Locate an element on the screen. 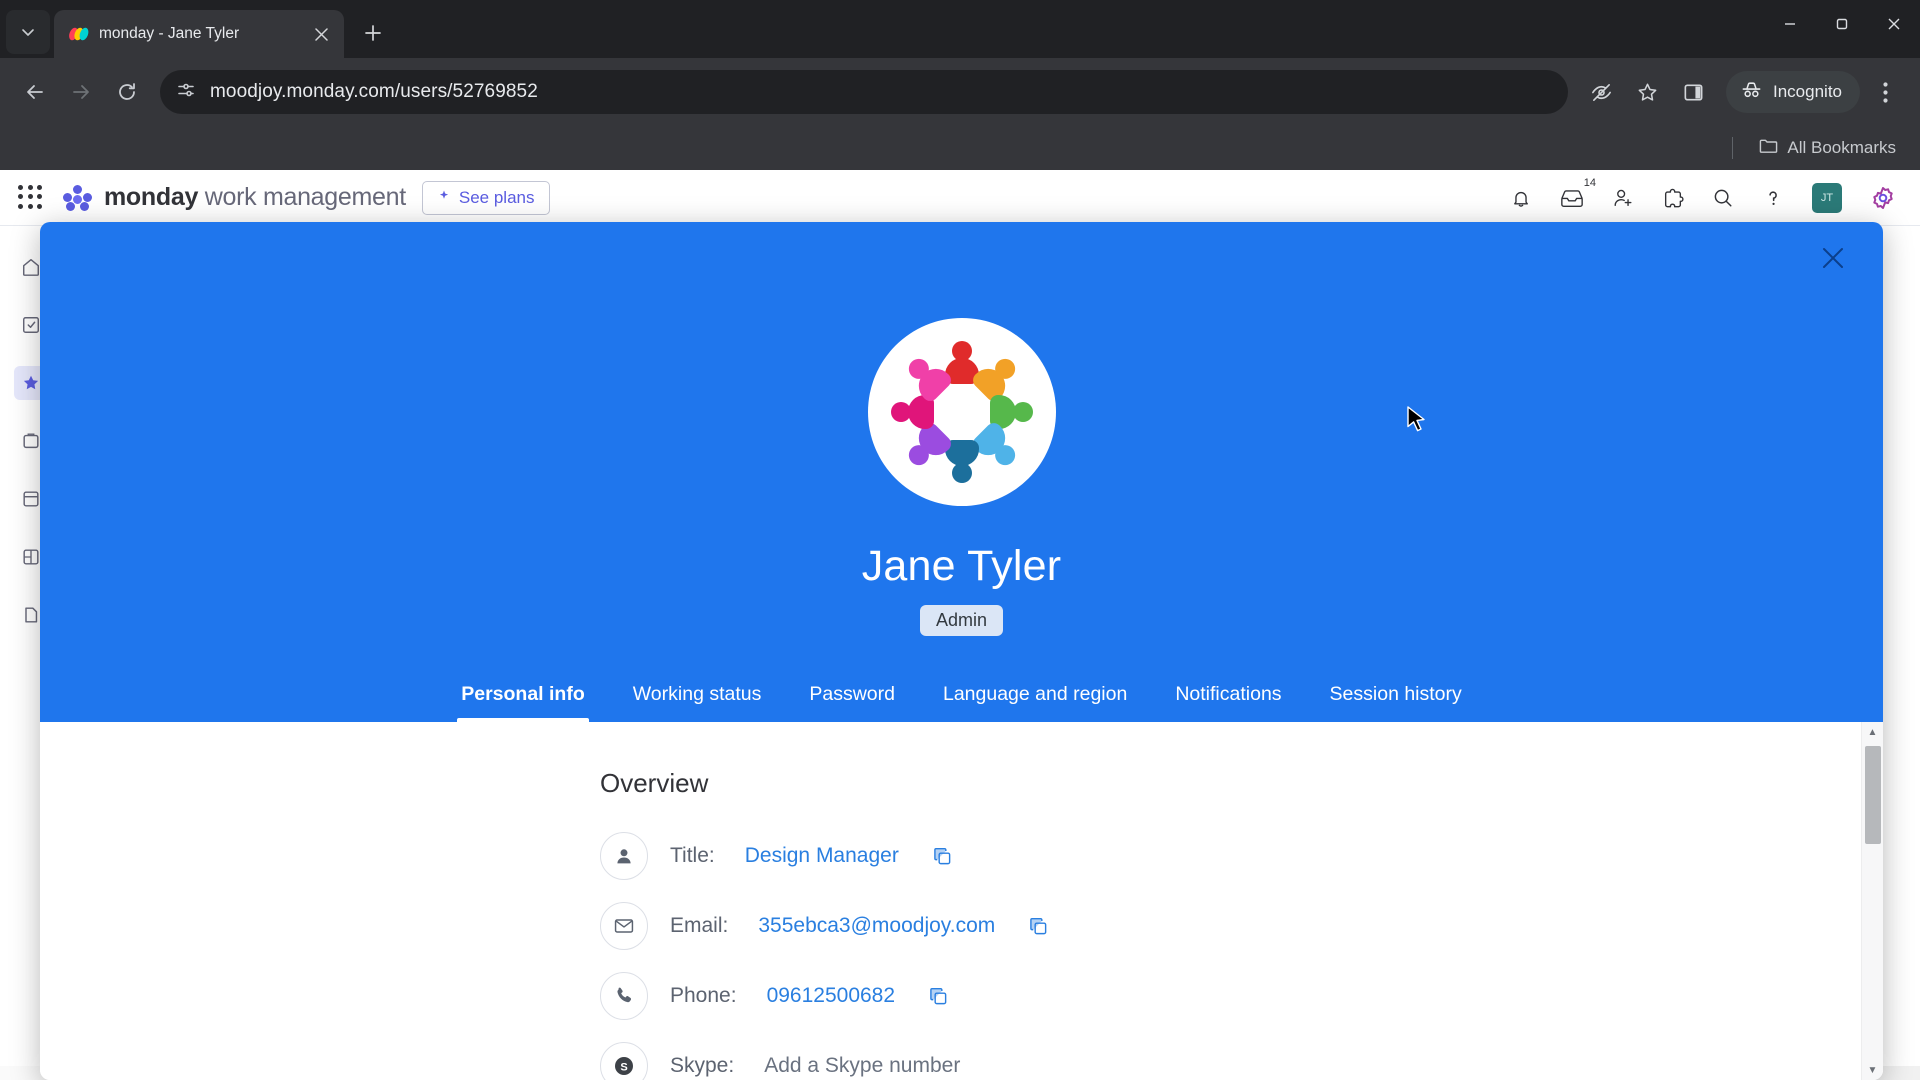  status-badge: Admin is located at coordinates (961, 620).